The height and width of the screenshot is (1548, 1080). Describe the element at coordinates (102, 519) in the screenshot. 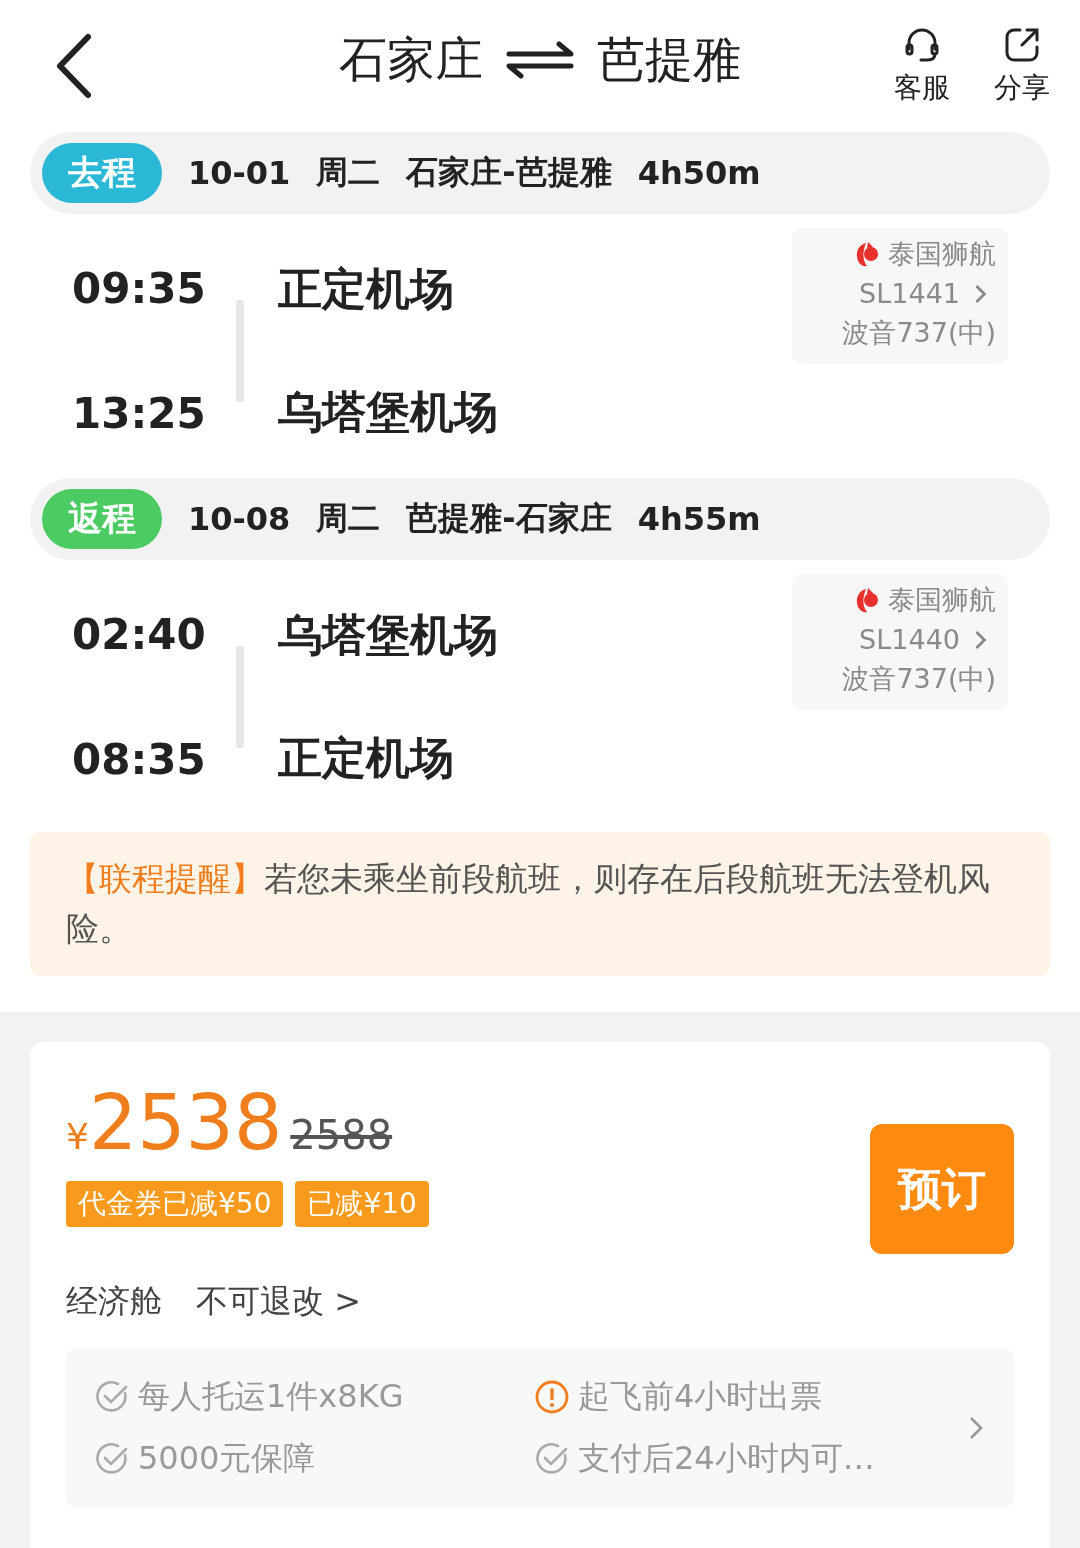

I see `trip-tag: 返程` at that location.